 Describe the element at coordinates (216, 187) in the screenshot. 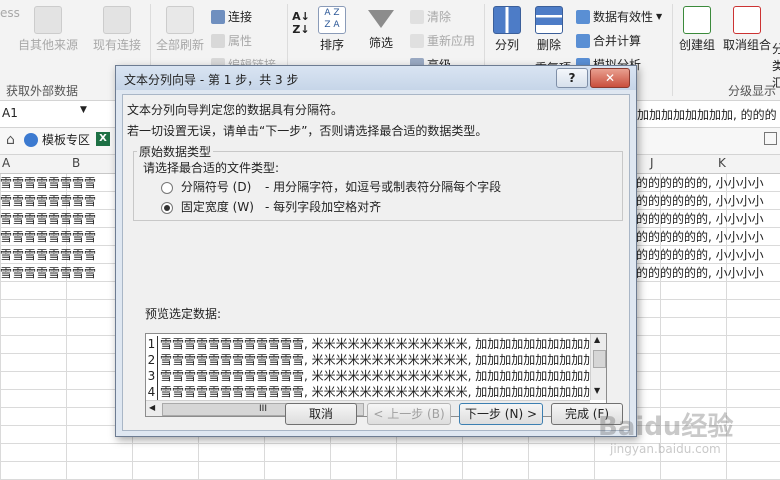

I see `radio-delimited-label: 分隔符号 (D)` at that location.